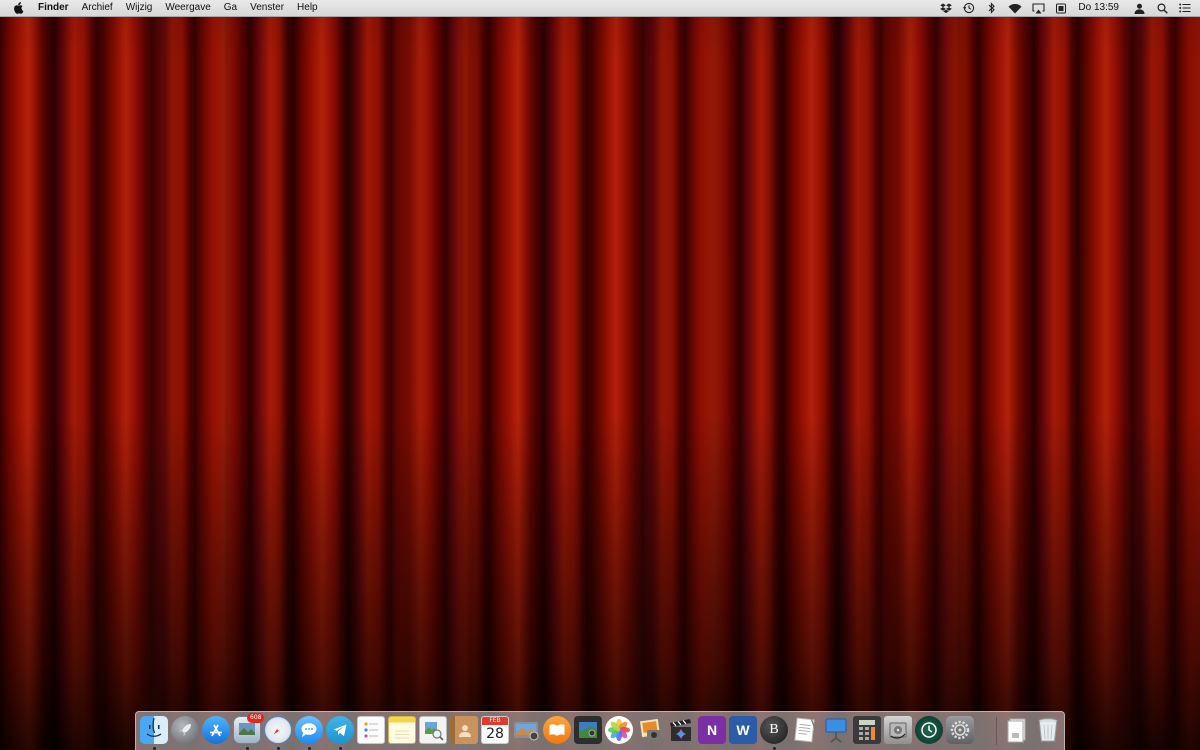 The height and width of the screenshot is (750, 1200). What do you see at coordinates (992, 8) in the screenshot?
I see `bluetooth-icon` at bounding box center [992, 8].